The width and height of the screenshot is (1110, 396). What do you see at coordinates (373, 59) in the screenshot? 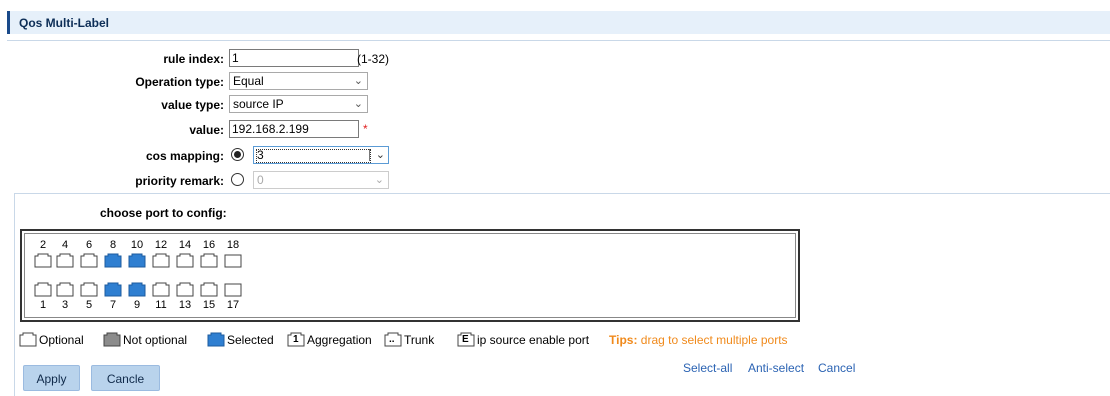
I see `rule-index-range-hint: (1-32)` at bounding box center [373, 59].